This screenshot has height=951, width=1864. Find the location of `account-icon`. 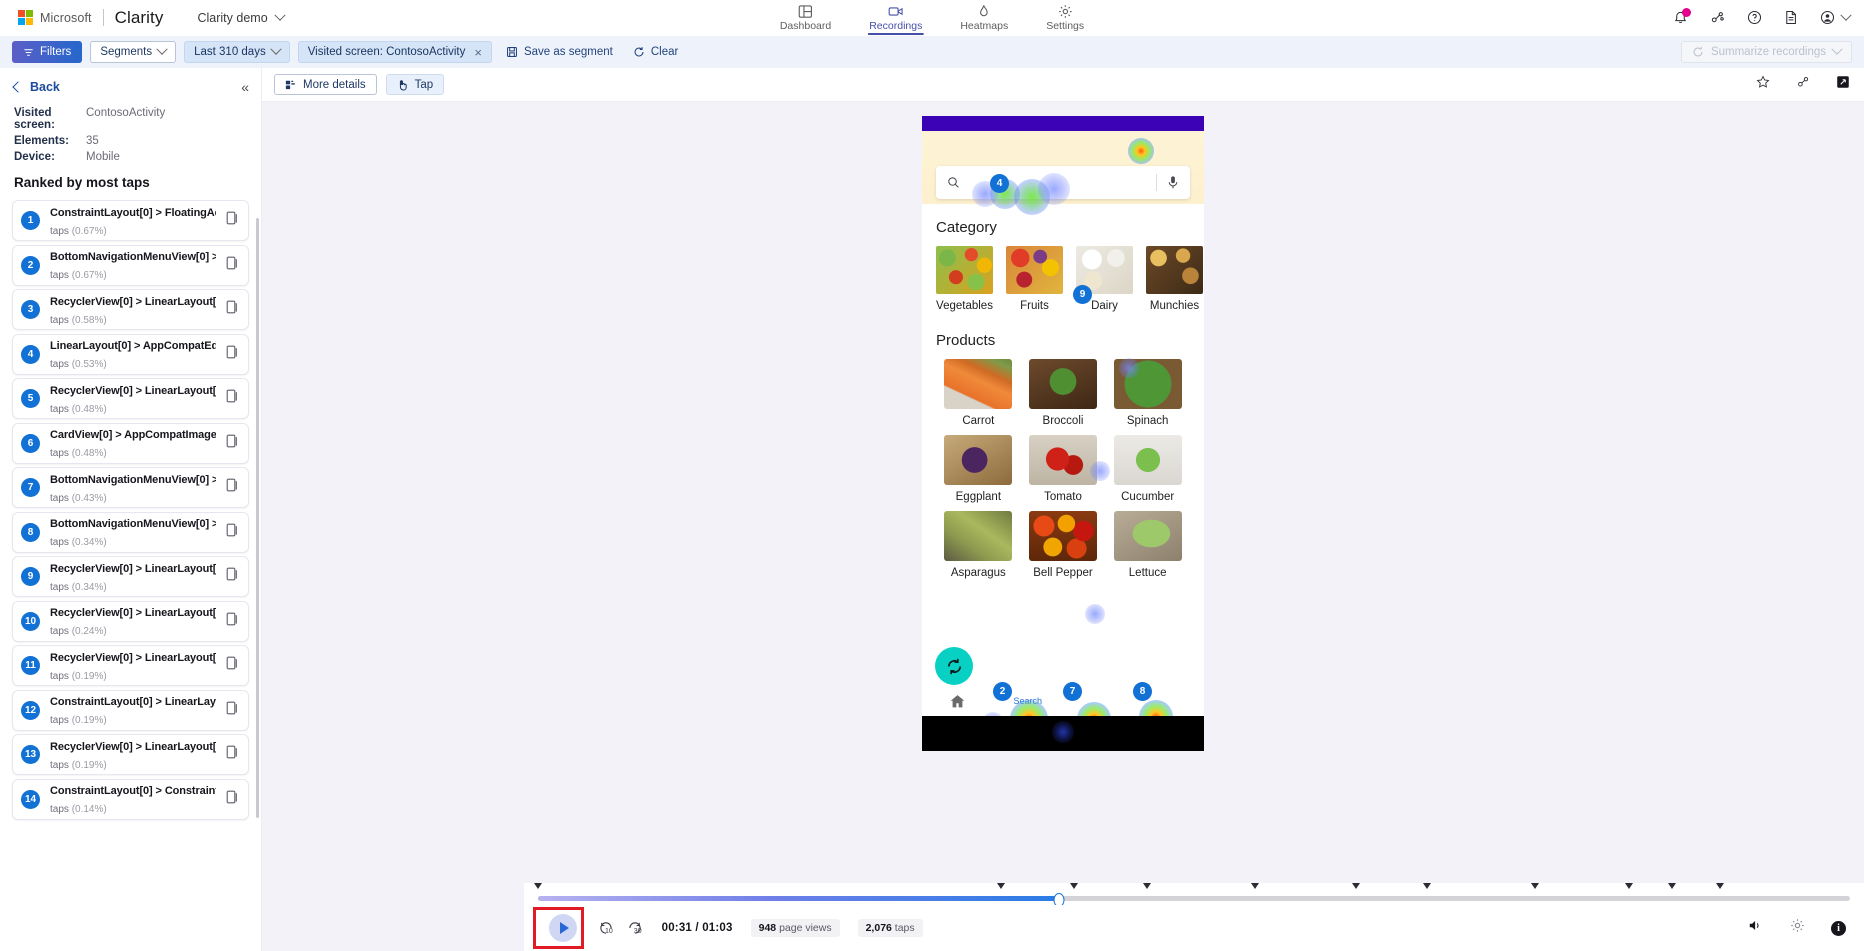

account-icon is located at coordinates (1836, 17).